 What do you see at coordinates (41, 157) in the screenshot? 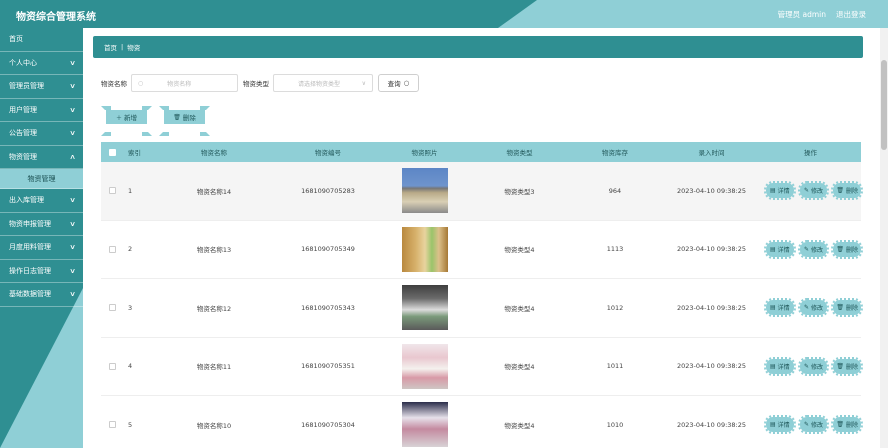
I see `sidebar-item-materials: 物资管理 ∧` at bounding box center [41, 157].